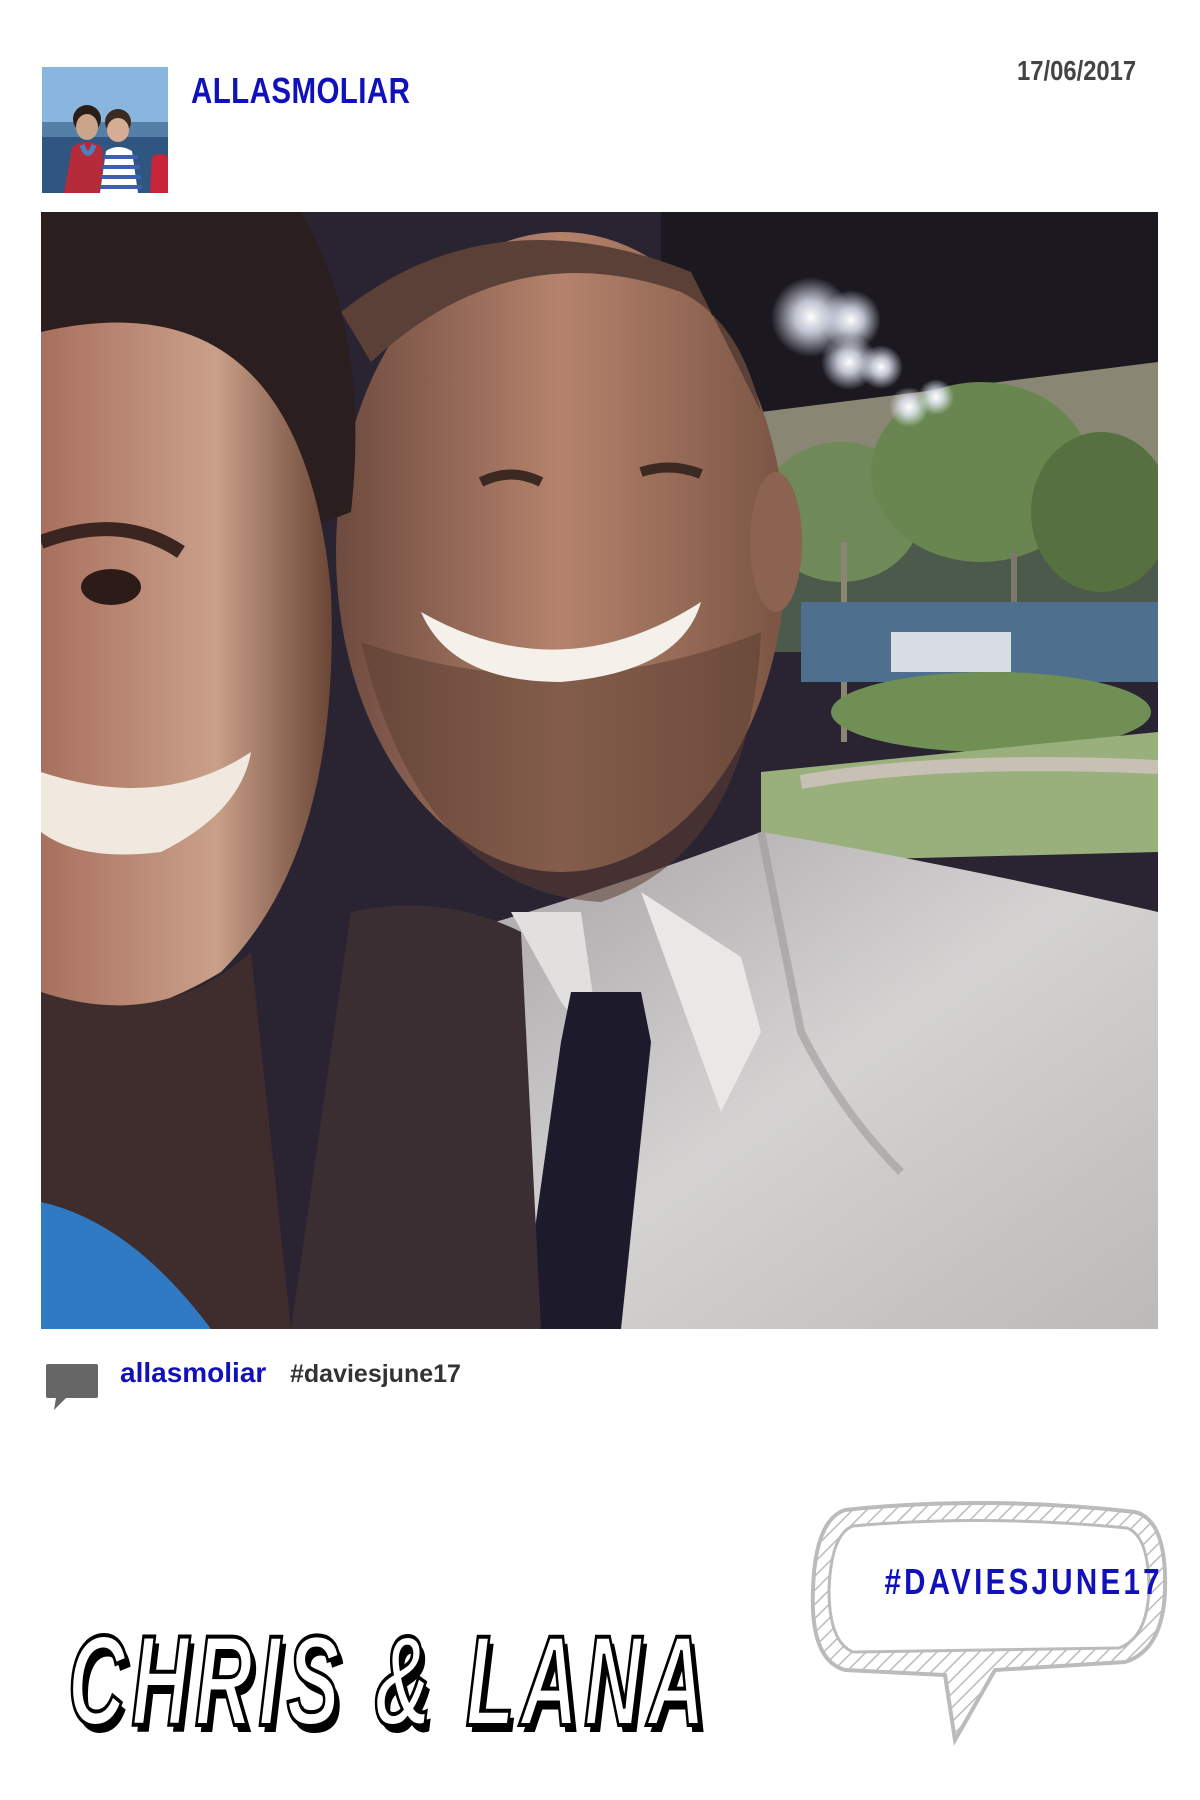  What do you see at coordinates (72, 1388) in the screenshot?
I see `comment-icon` at bounding box center [72, 1388].